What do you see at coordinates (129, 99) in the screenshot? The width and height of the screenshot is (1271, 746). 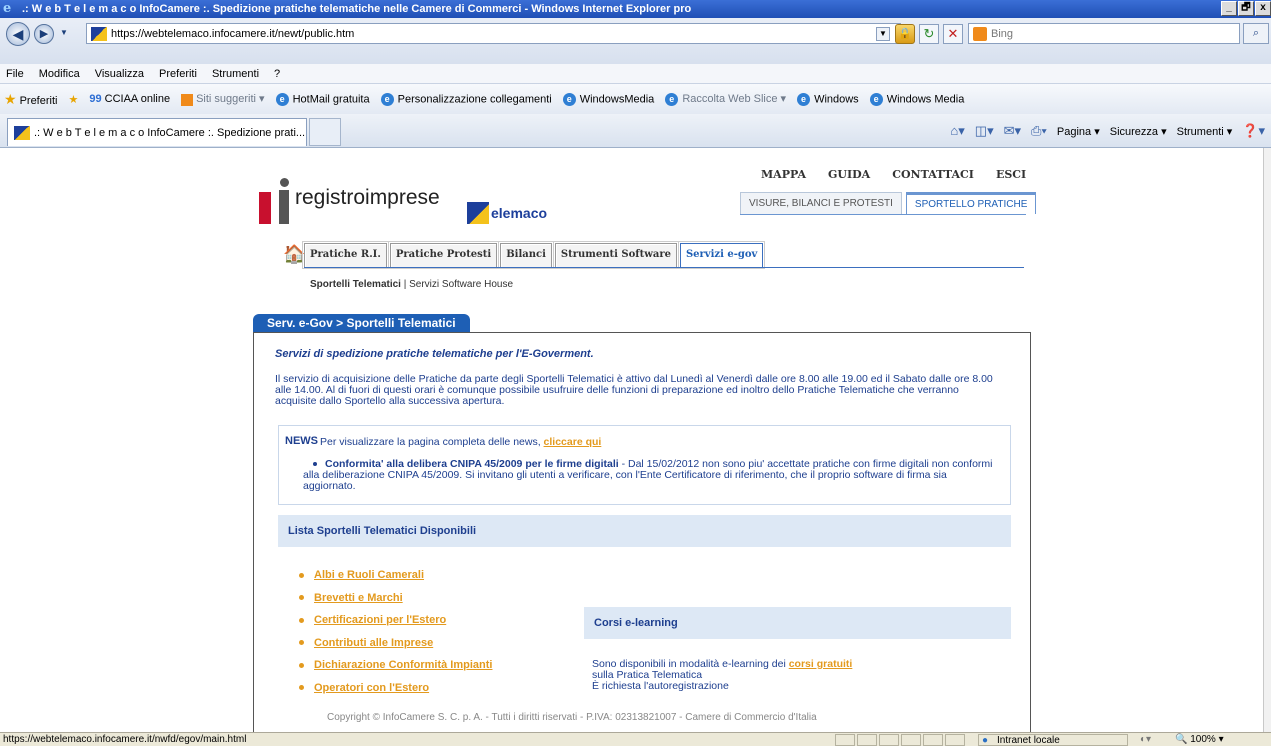 I see `fav-item-cciaa: 99 CCIAA online` at bounding box center [129, 99].